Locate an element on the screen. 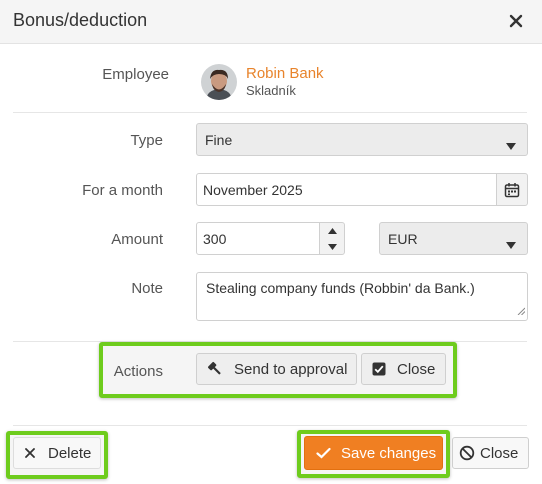  decrement-icon is located at coordinates (332, 246).